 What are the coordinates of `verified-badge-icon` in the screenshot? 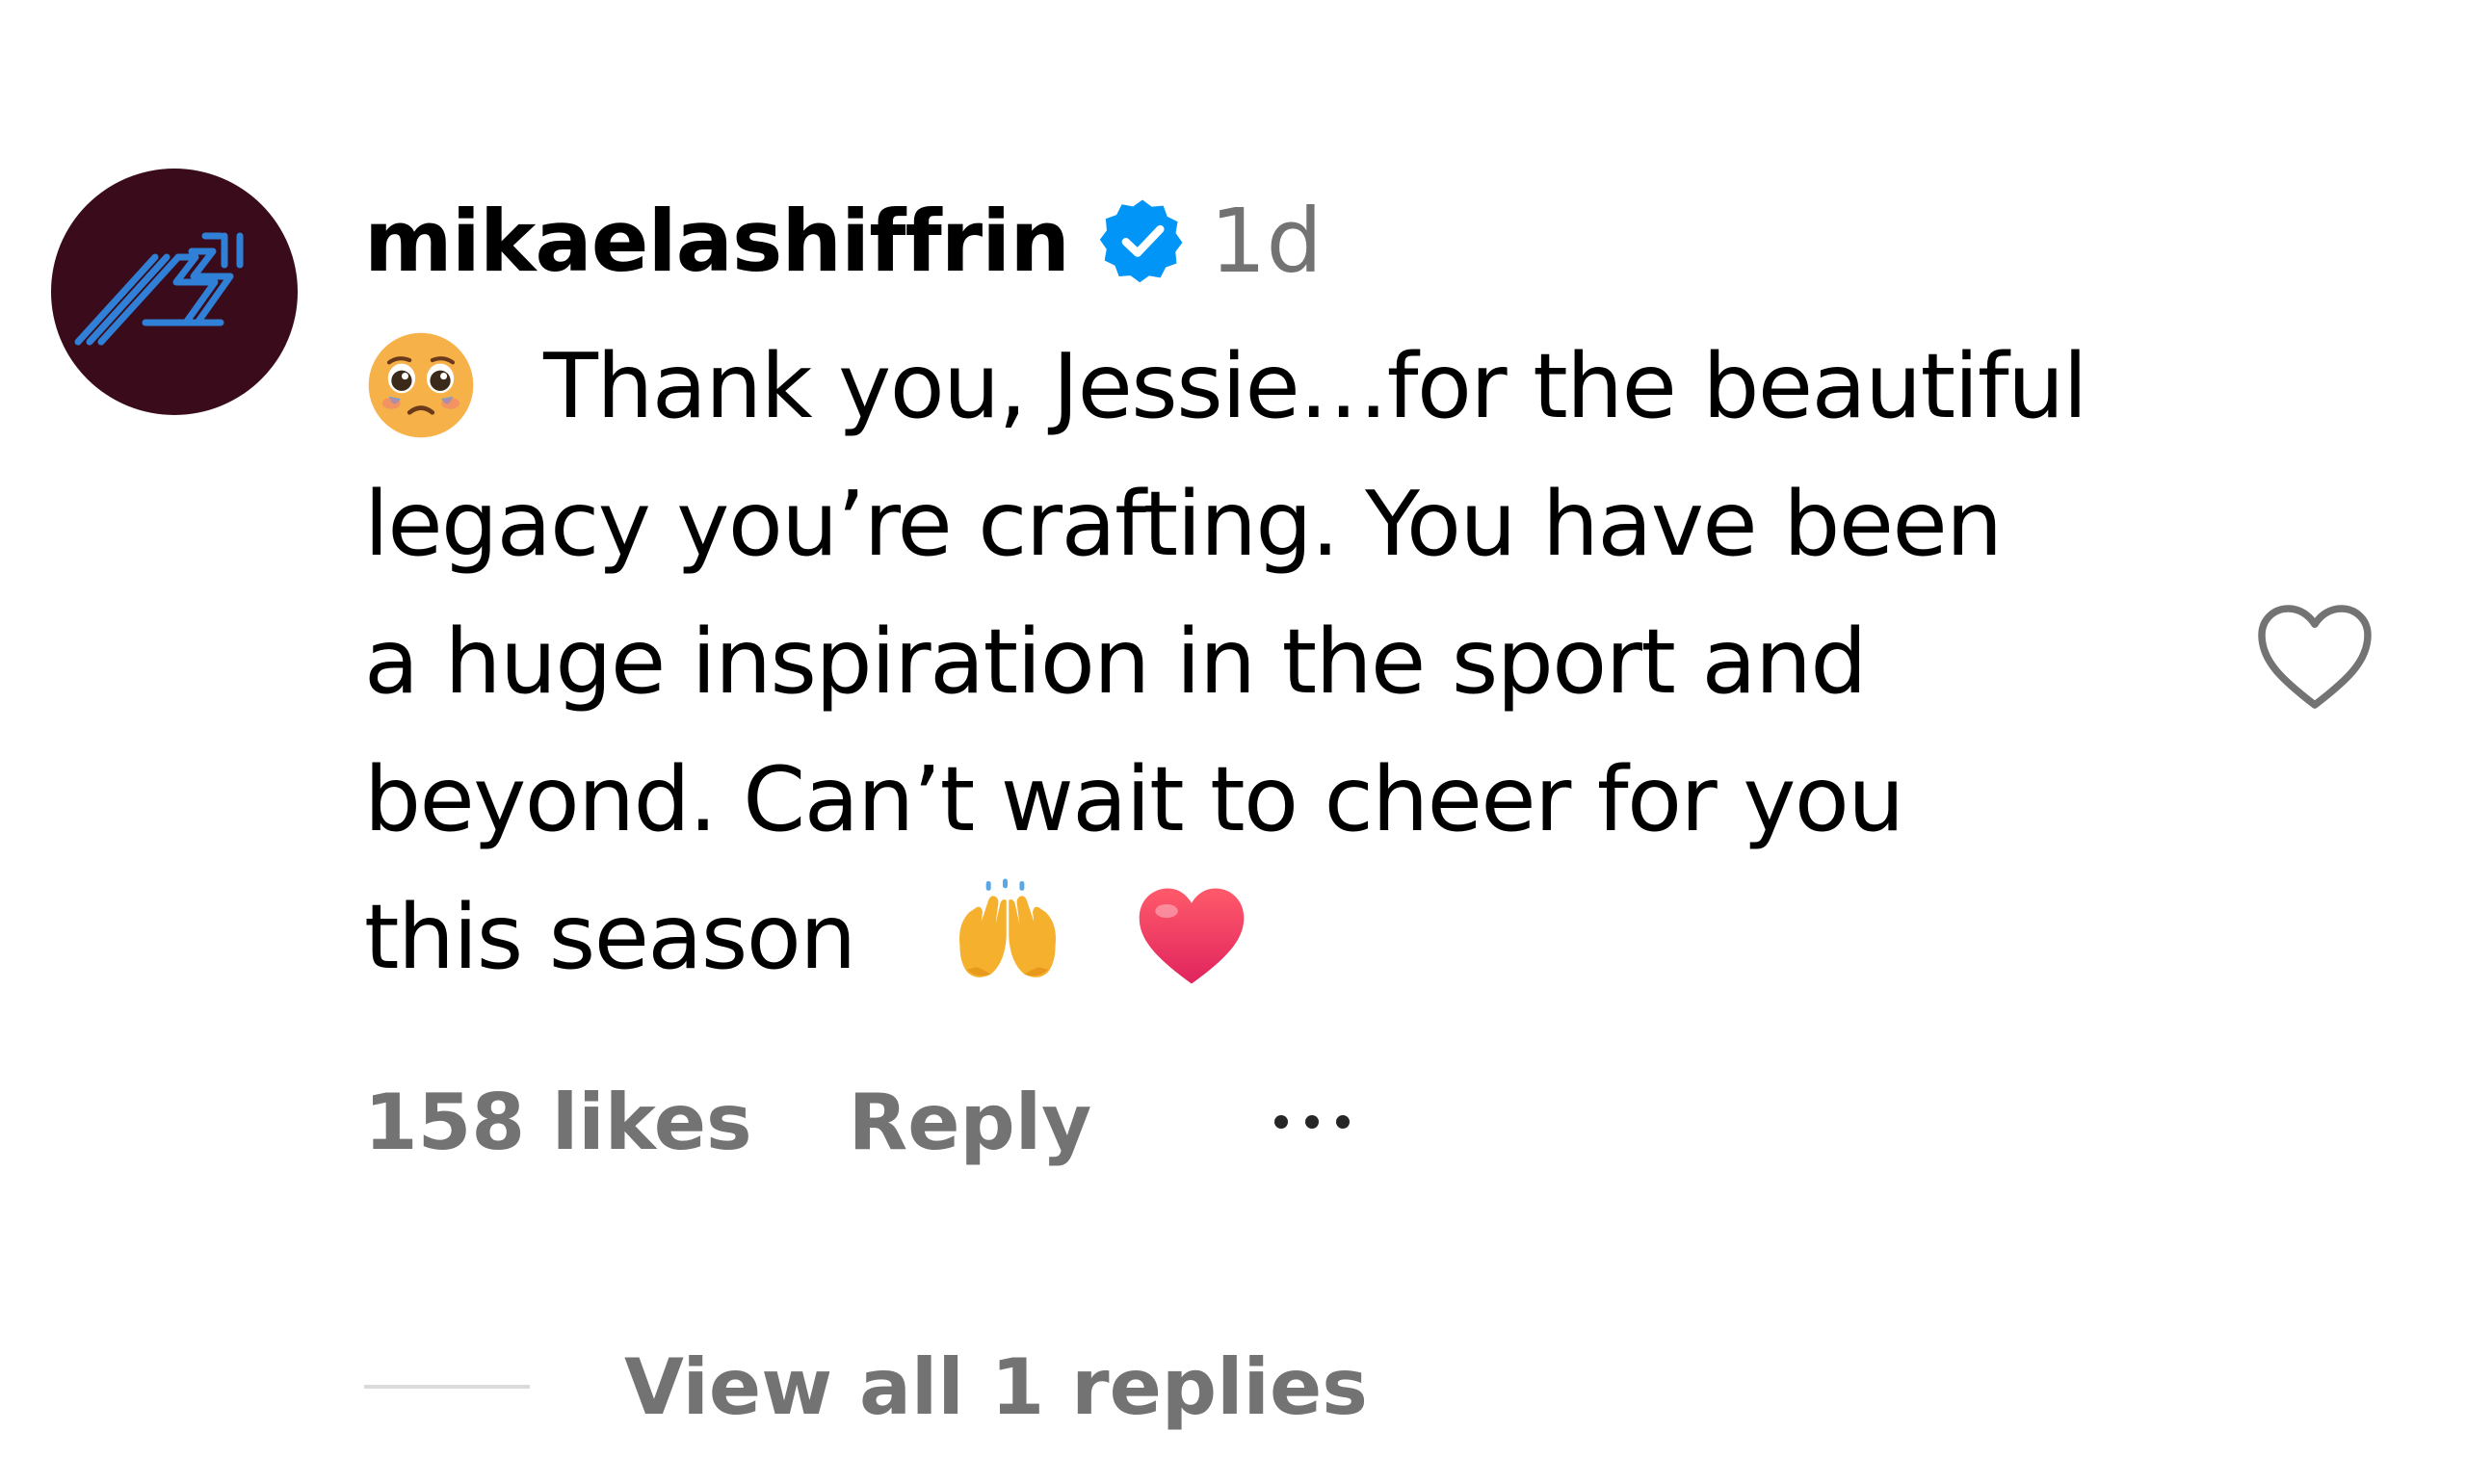 It's located at (1142, 240).